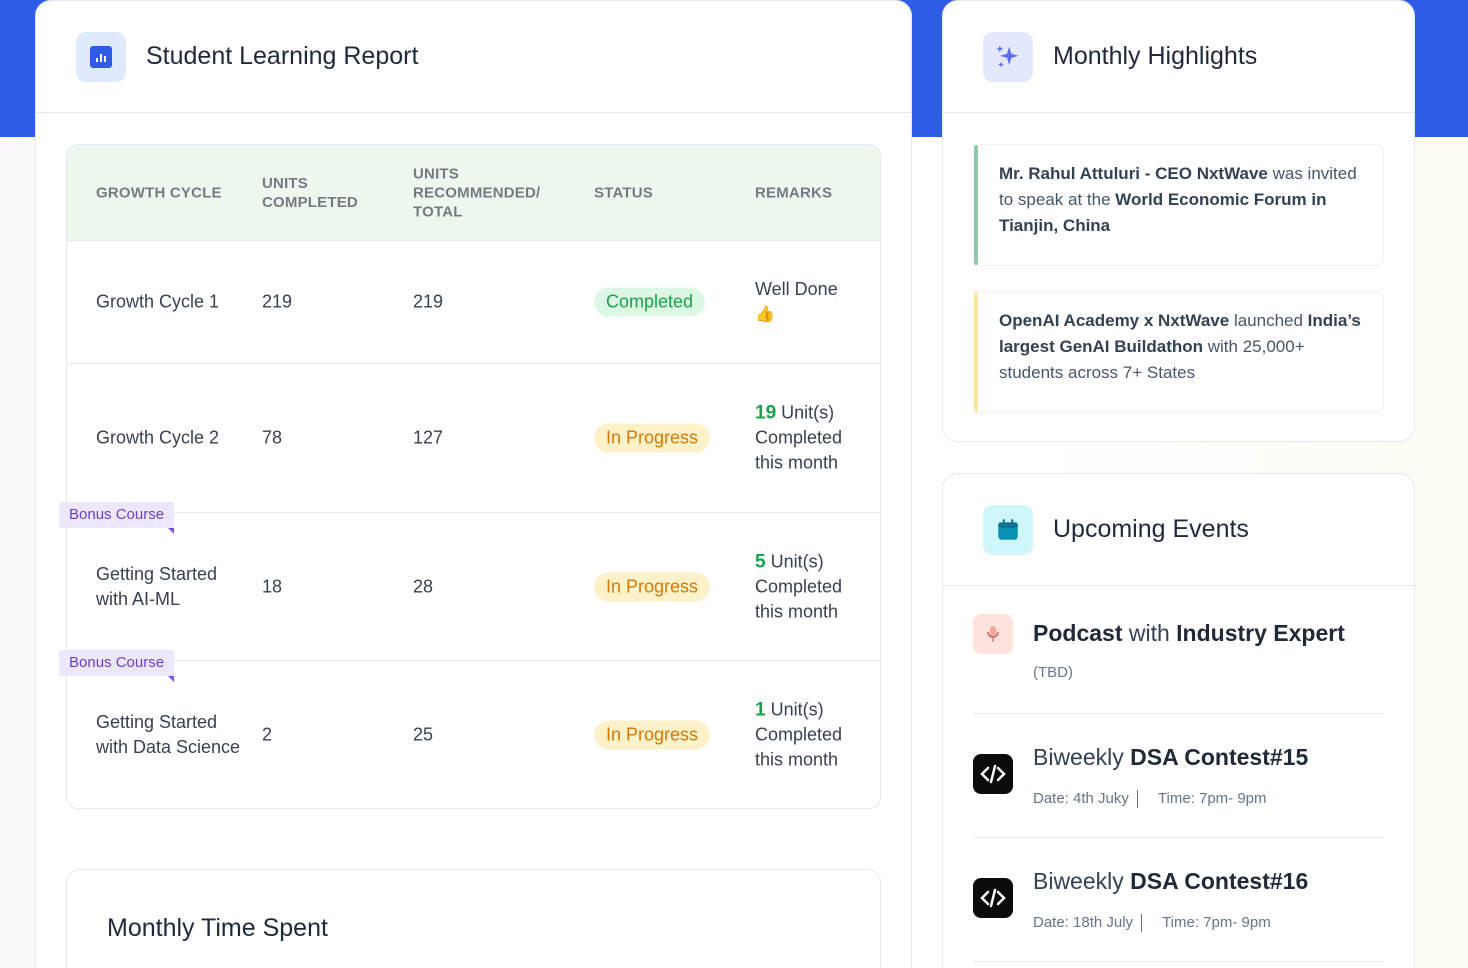 This screenshot has height=968, width=1468. Describe the element at coordinates (158, 437) in the screenshot. I see `growth-cycle-name: Growth Cycle 2` at that location.